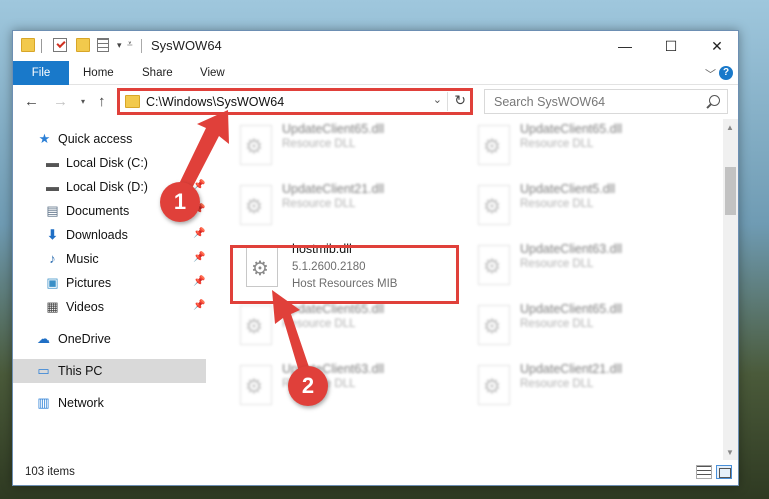  What do you see at coordinates (109, 163) in the screenshot?
I see `sidebar-item-local-disk-c: ▬ Local Disk (C:) 📌` at bounding box center [109, 163].